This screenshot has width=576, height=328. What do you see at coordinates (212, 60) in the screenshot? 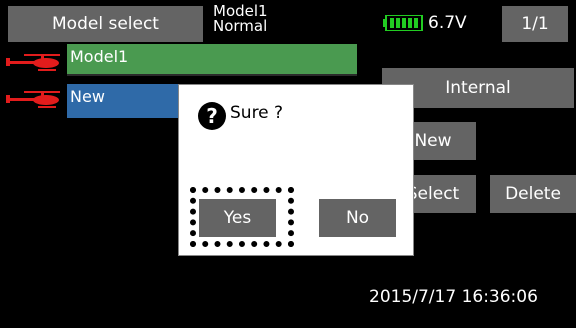
I see `model-list-item: Model1` at bounding box center [212, 60].